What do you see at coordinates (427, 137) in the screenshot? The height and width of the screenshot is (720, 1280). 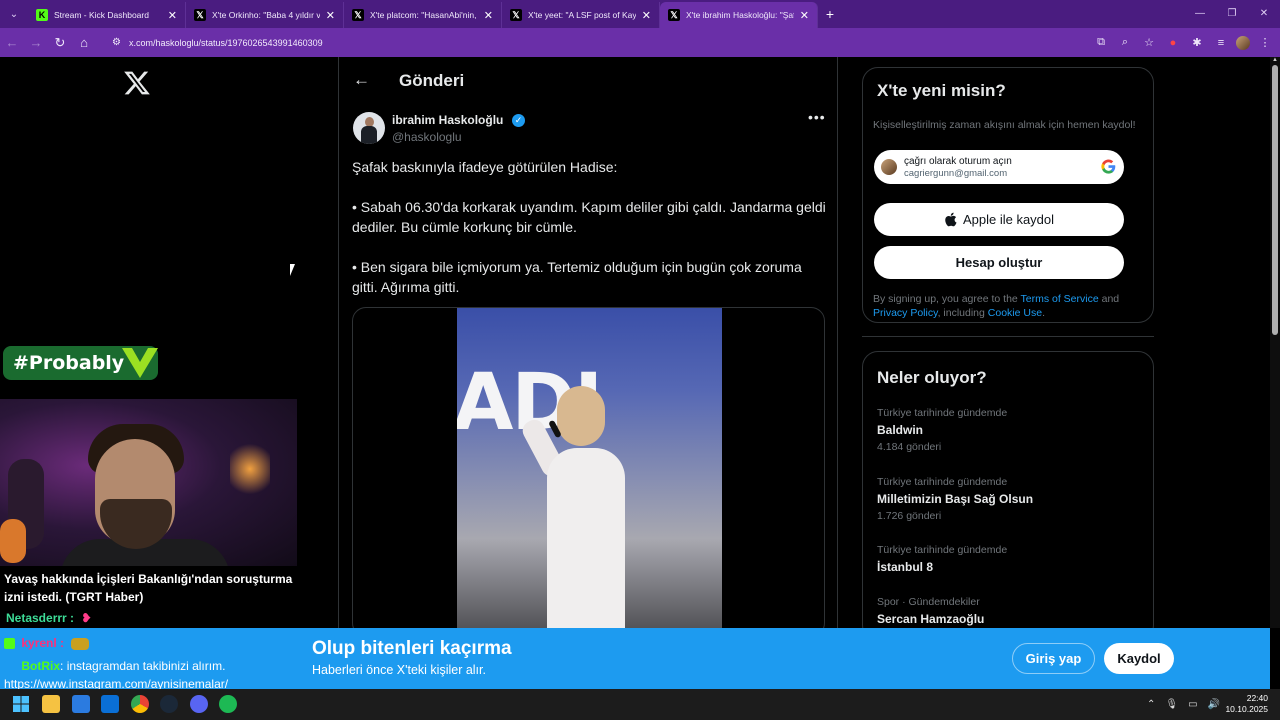 I see `author-handle: @haskologlu` at bounding box center [427, 137].